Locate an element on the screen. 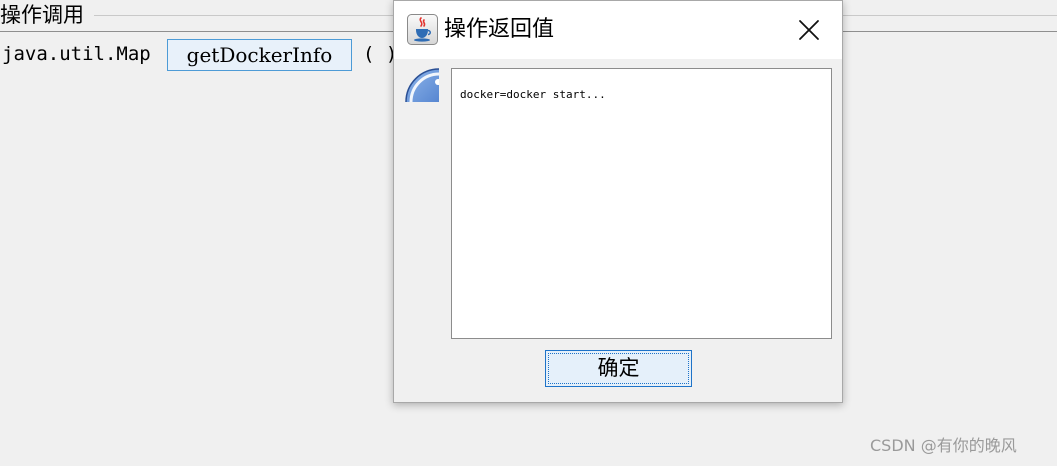 This screenshot has height=466, width=1057. information-icon is located at coordinates (422, 85).